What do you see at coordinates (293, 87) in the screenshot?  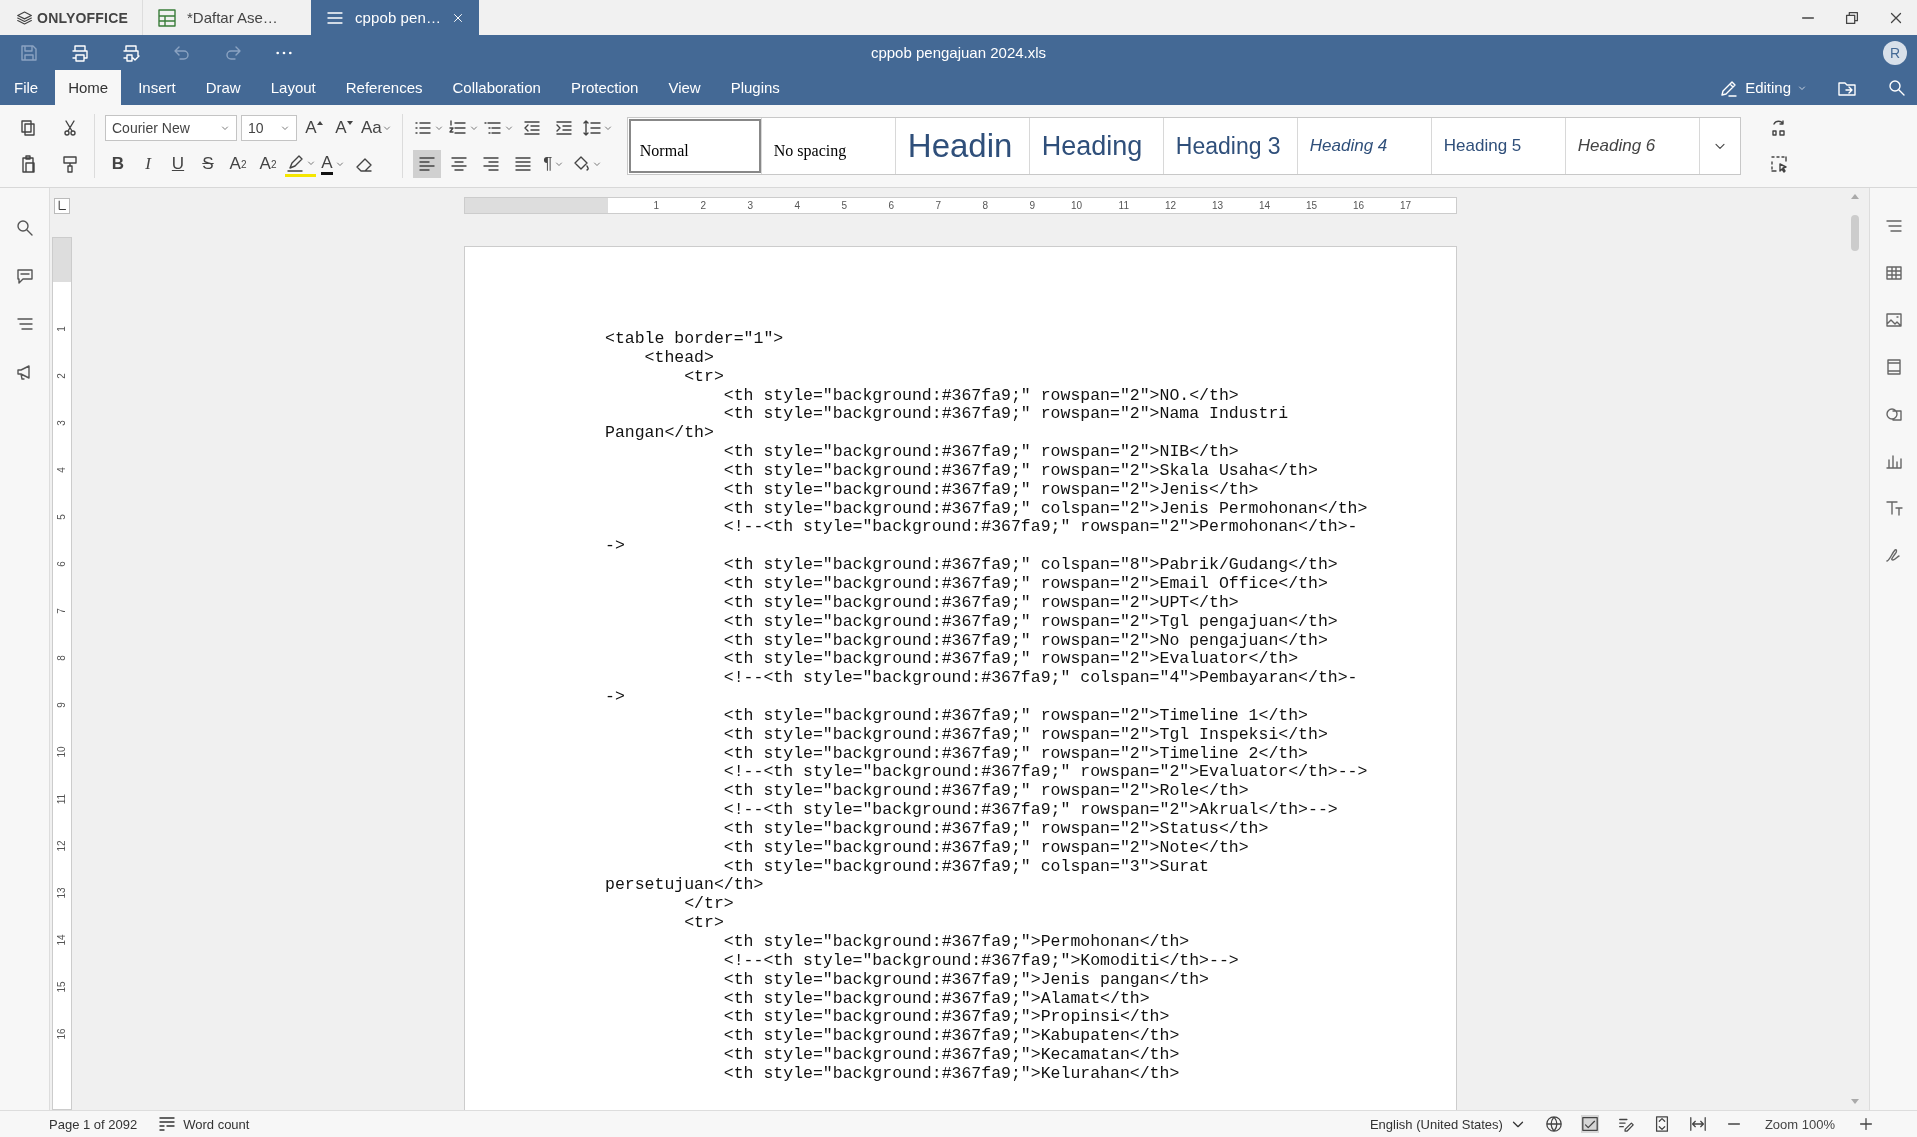 I see `menu-tab: Layout` at bounding box center [293, 87].